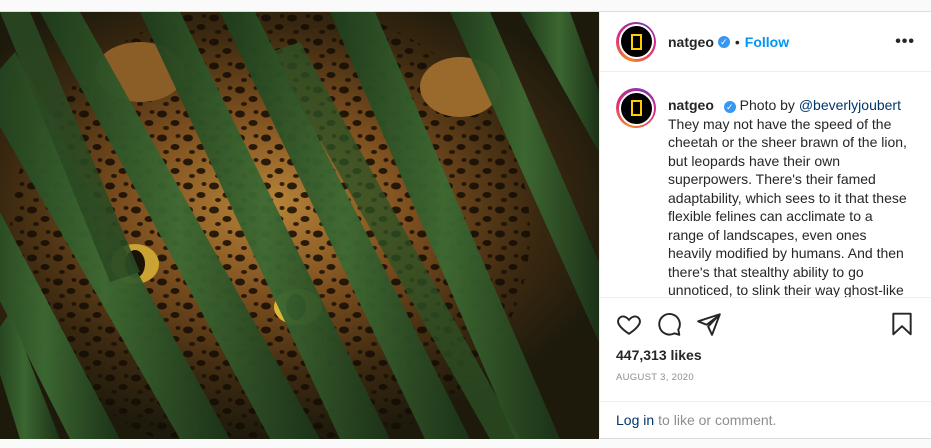 The image size is (931, 448). Describe the element at coordinates (717, 420) in the screenshot. I see `login-suffix: to like or comment.` at that location.